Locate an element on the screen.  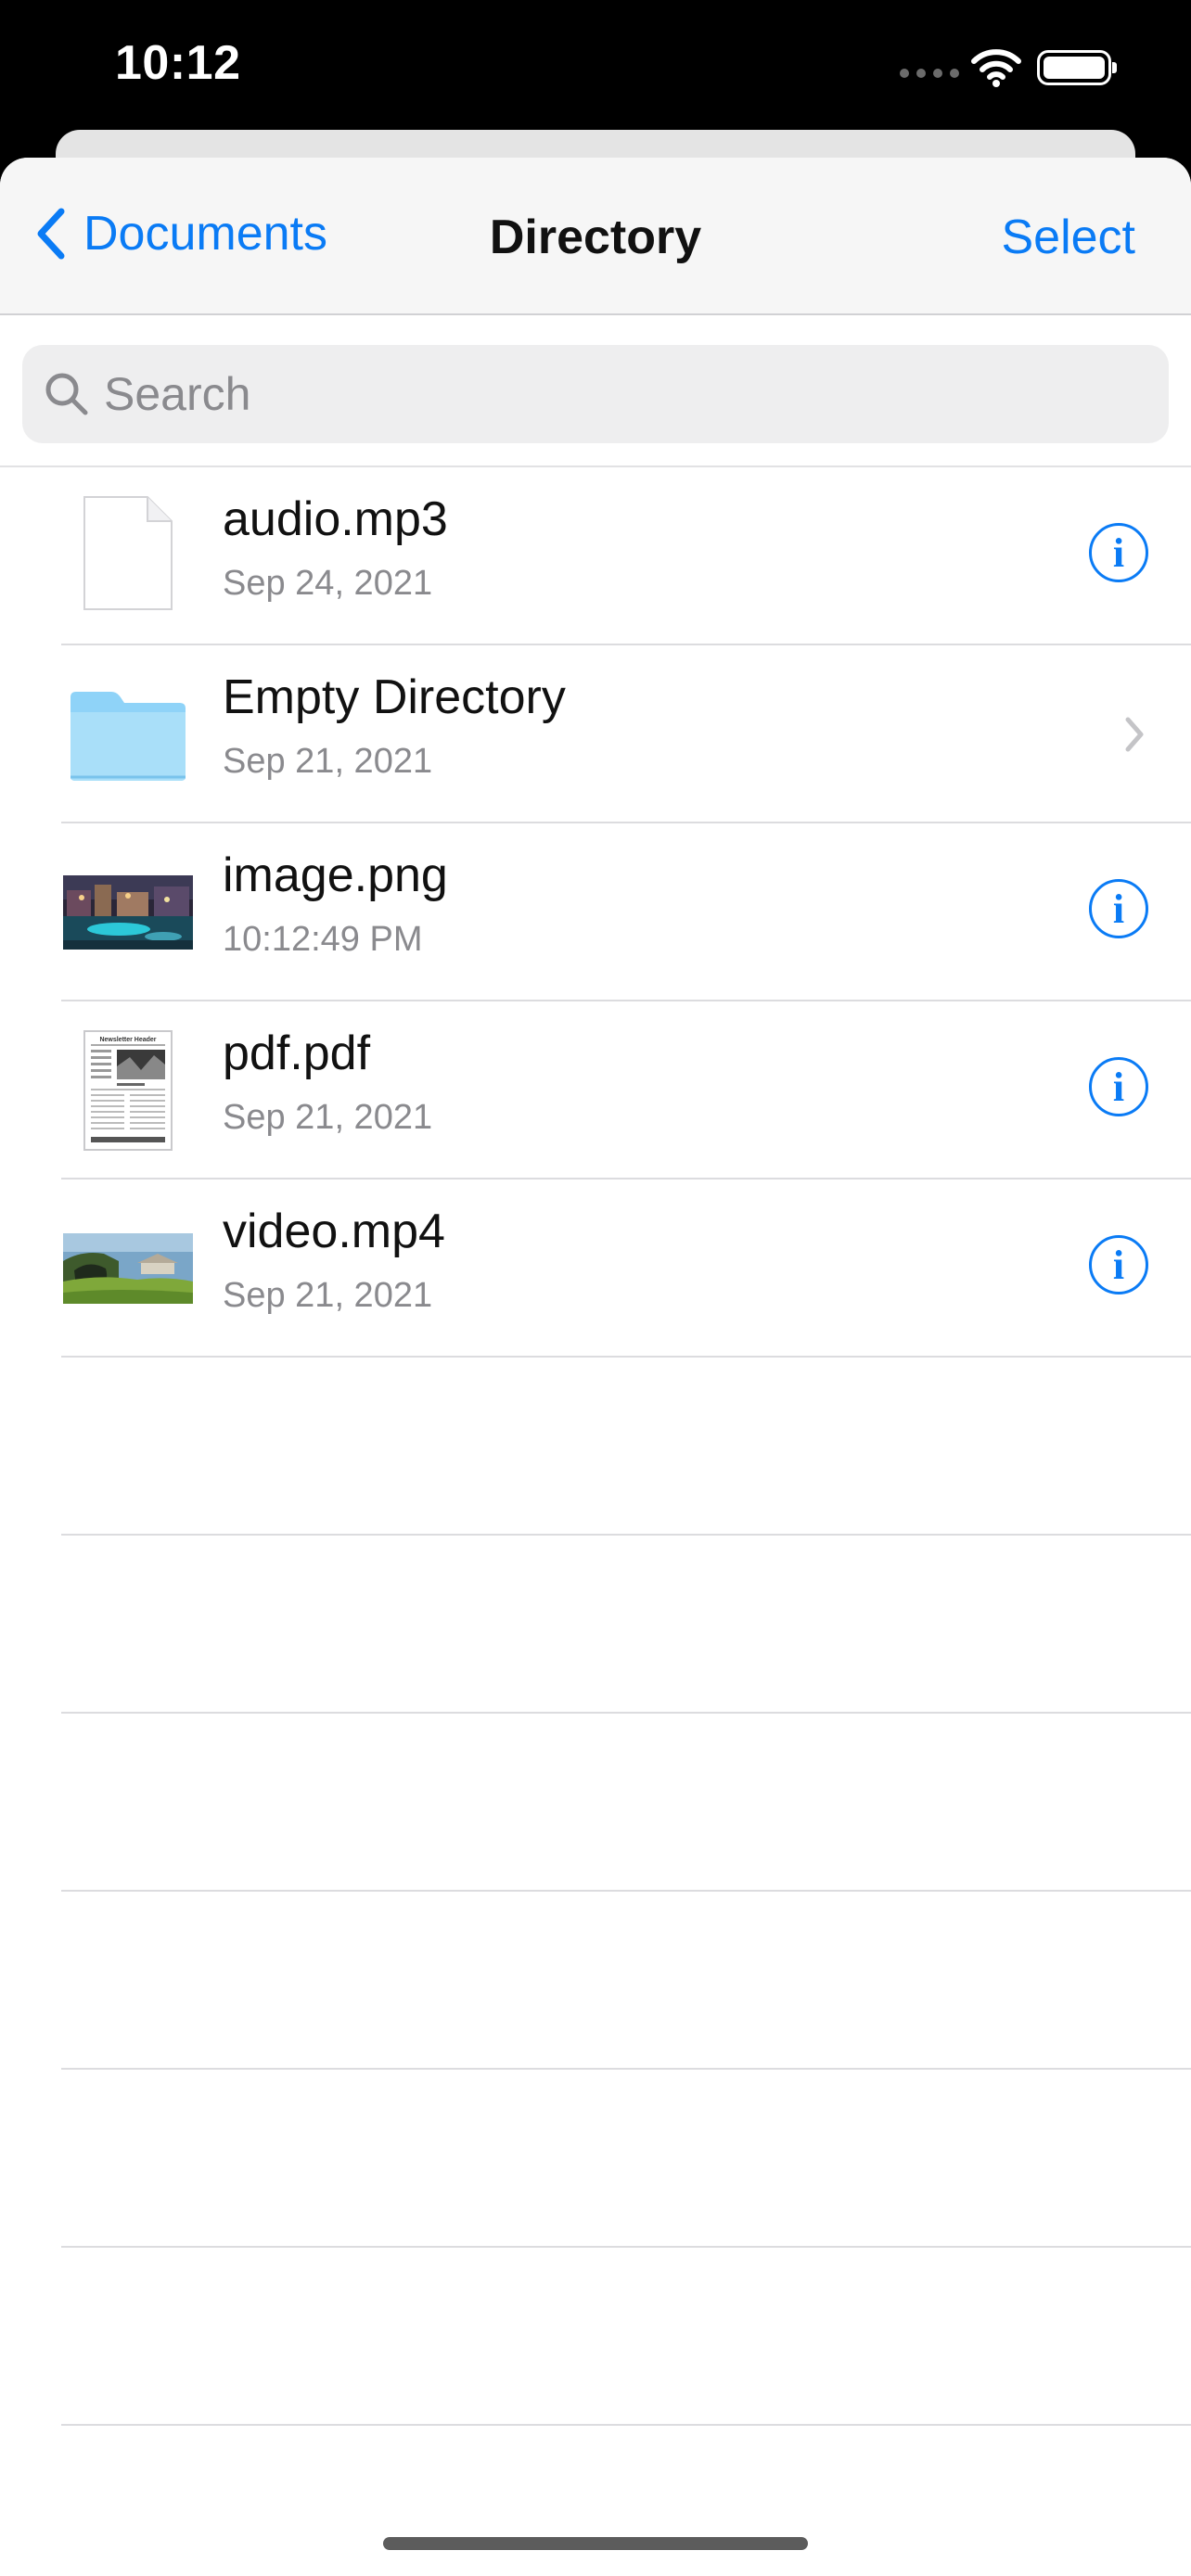
file-row-image: image.png 10:12:49 PM i is located at coordinates (595, 912).